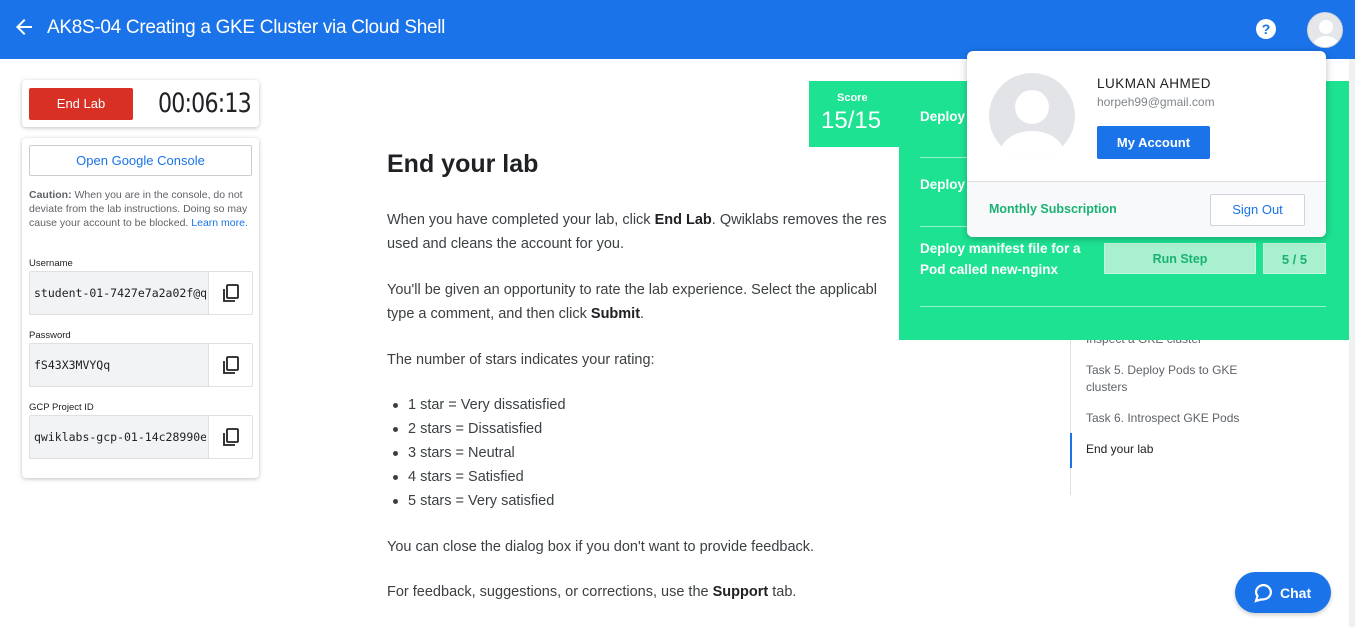 This screenshot has width=1355, height=627. What do you see at coordinates (476, 477) in the screenshot?
I see `list-item: 4 stars = Satisfied` at bounding box center [476, 477].